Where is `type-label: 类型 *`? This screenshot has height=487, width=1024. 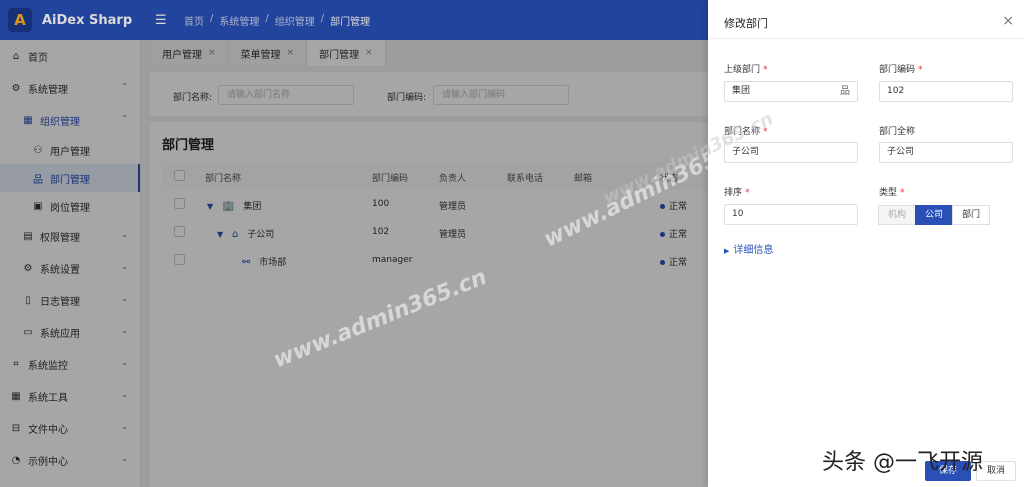 type-label: 类型 * is located at coordinates (892, 191).